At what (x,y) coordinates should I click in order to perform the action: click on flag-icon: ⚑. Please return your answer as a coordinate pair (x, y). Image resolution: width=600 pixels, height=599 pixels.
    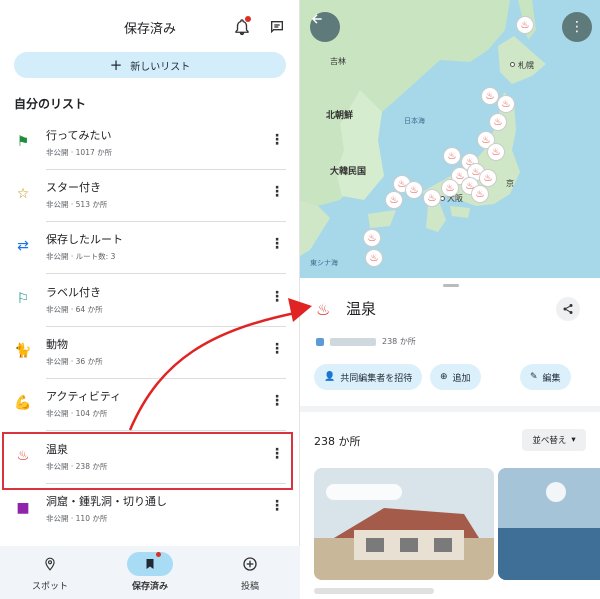
    Looking at the image, I should click on (23, 142).